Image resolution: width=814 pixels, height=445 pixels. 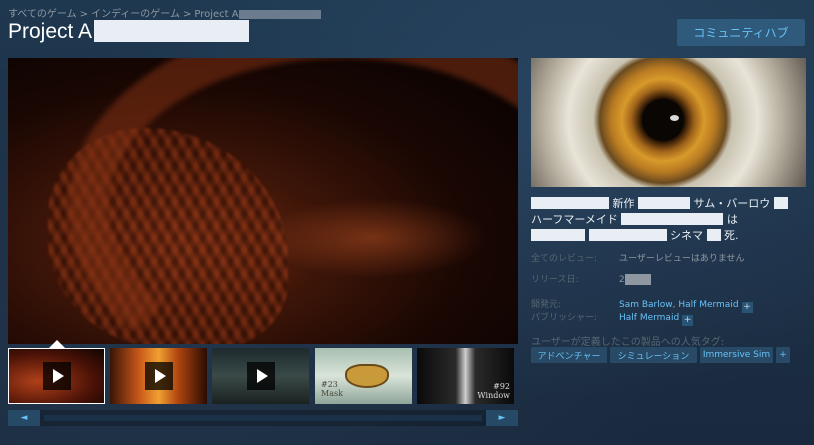 I want to click on tag-immersive-sim: Immersive Sim, so click(x=736, y=355).